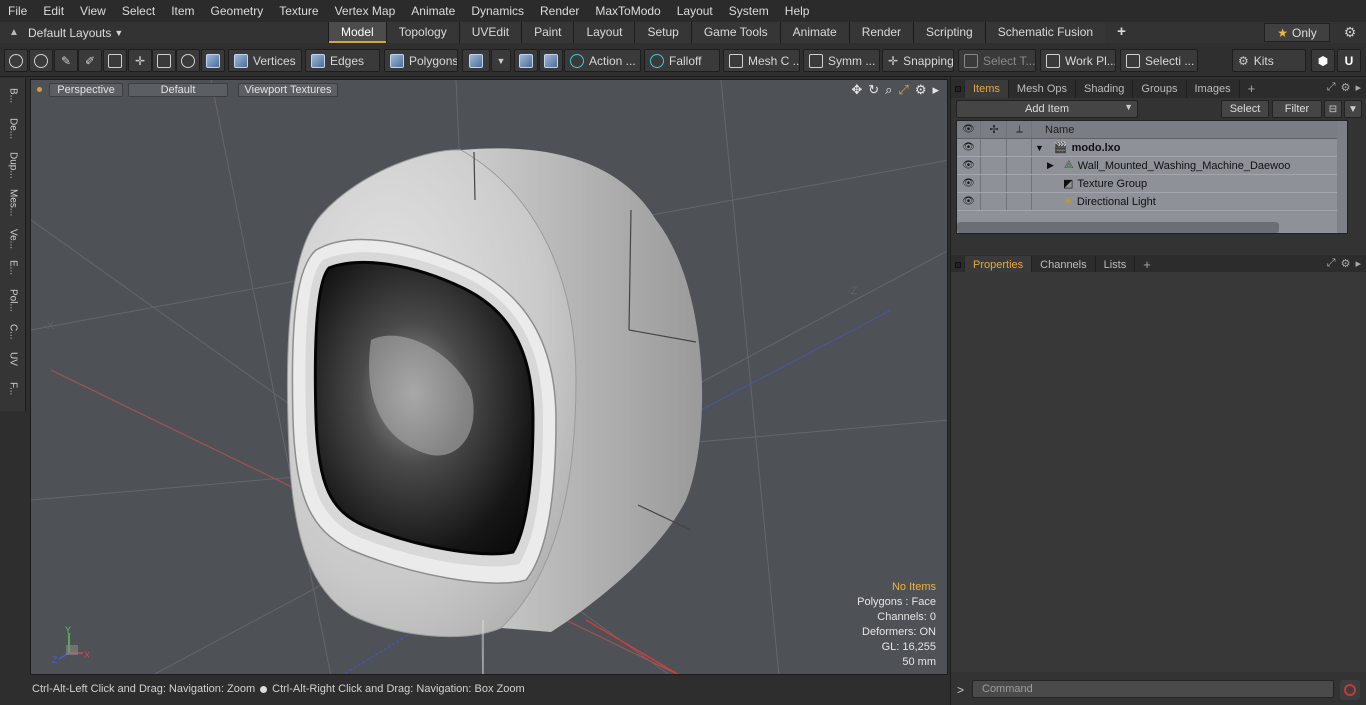 This screenshot has height=705, width=1366. I want to click on properties-gear-icon: ⚙, so click(1346, 263).